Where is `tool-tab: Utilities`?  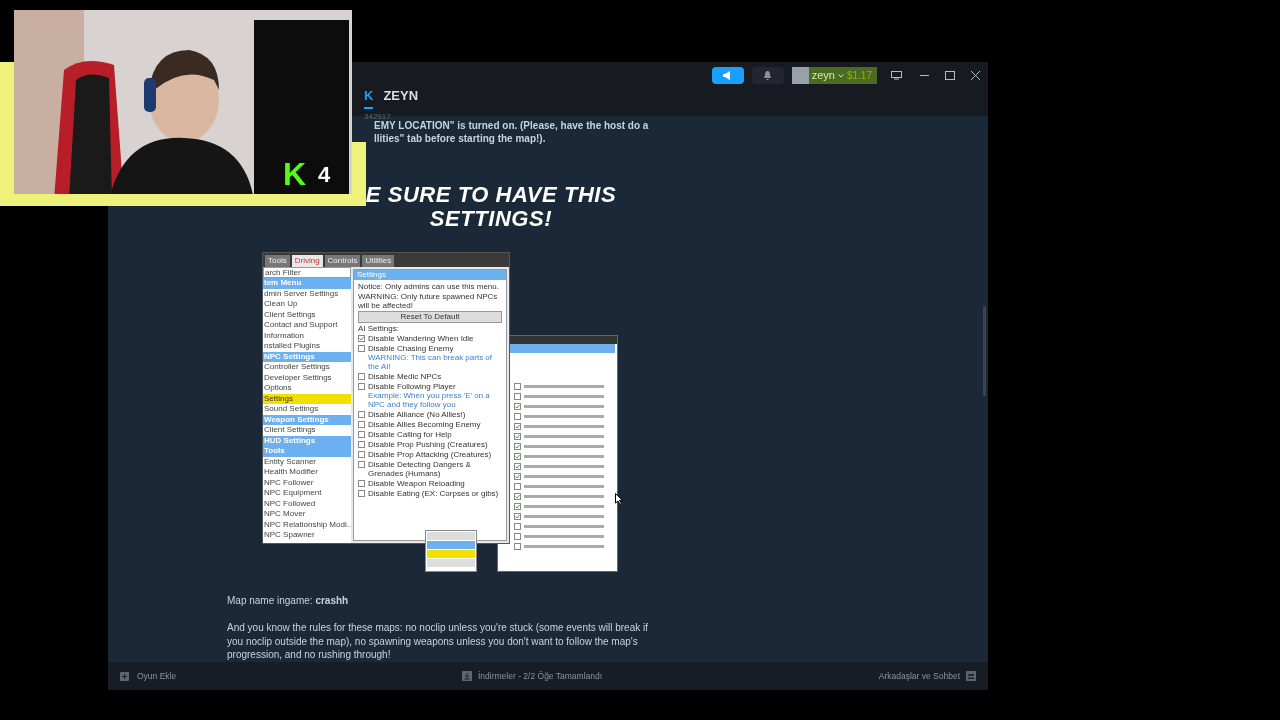
tool-tab: Utilities is located at coordinates (378, 261).